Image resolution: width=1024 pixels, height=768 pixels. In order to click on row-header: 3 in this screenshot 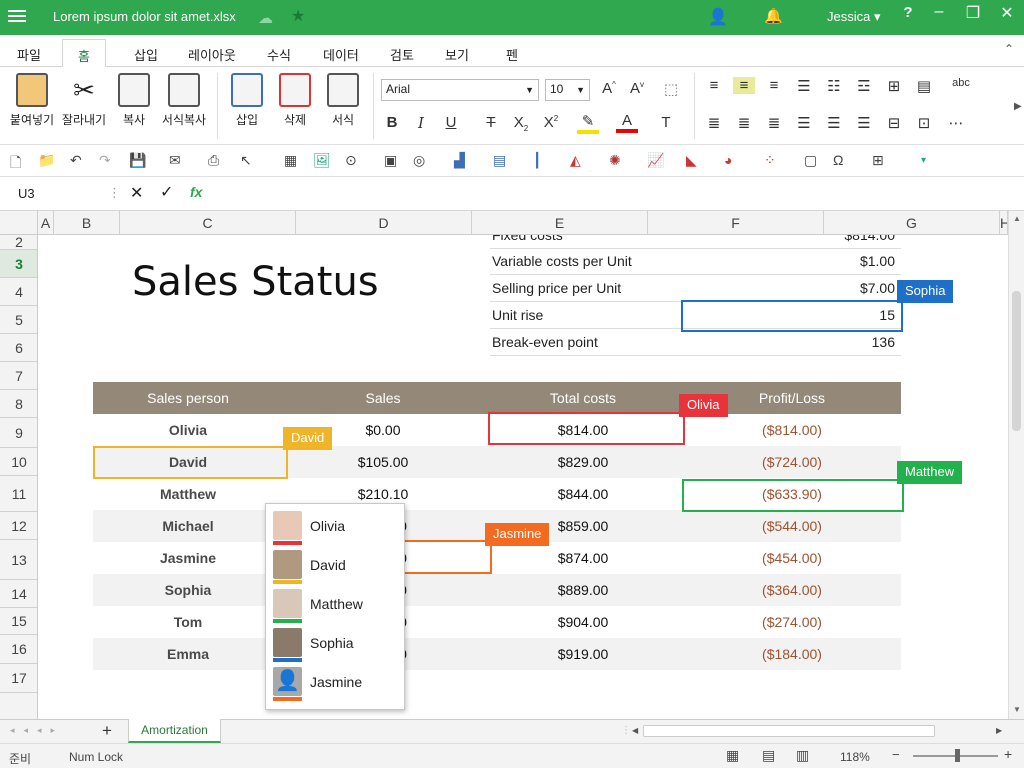, I will do `click(18, 264)`.